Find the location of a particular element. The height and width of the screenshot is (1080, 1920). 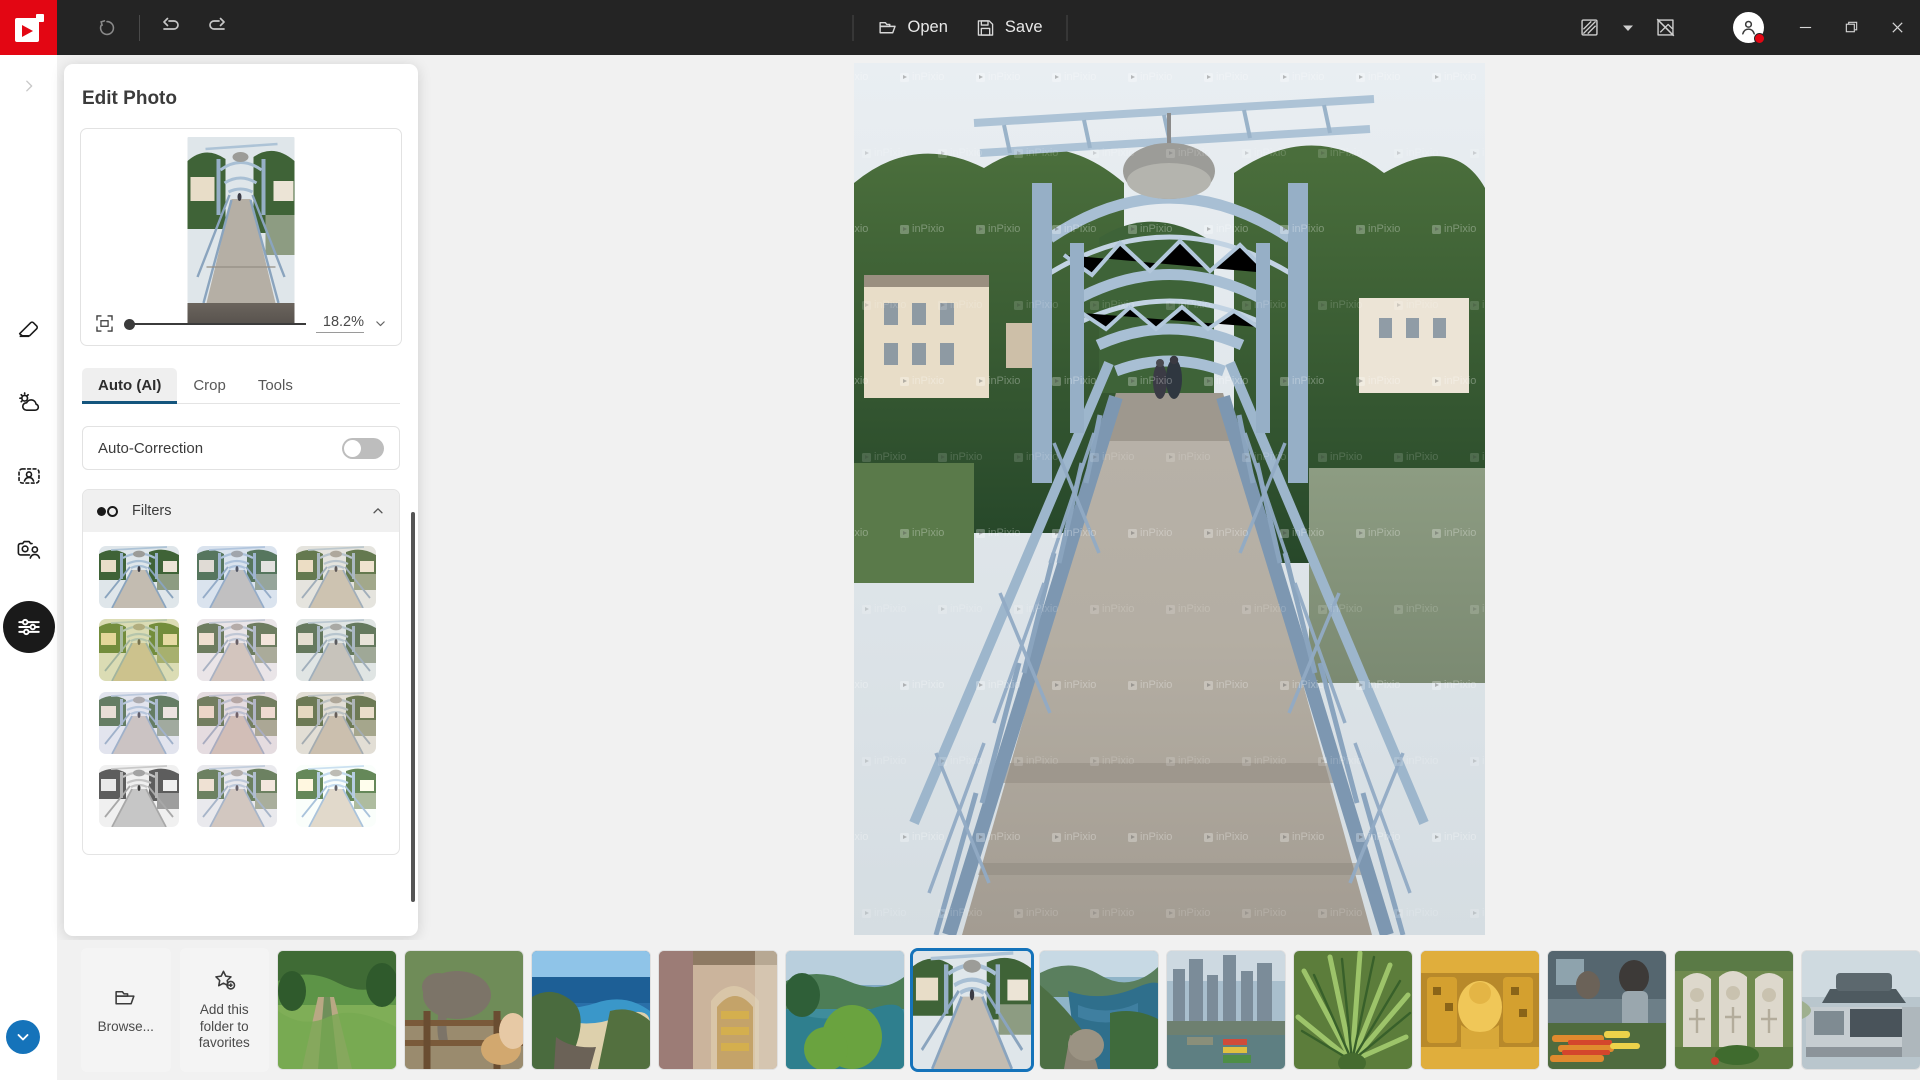

expand-sidebar-button is located at coordinates (28, 86).